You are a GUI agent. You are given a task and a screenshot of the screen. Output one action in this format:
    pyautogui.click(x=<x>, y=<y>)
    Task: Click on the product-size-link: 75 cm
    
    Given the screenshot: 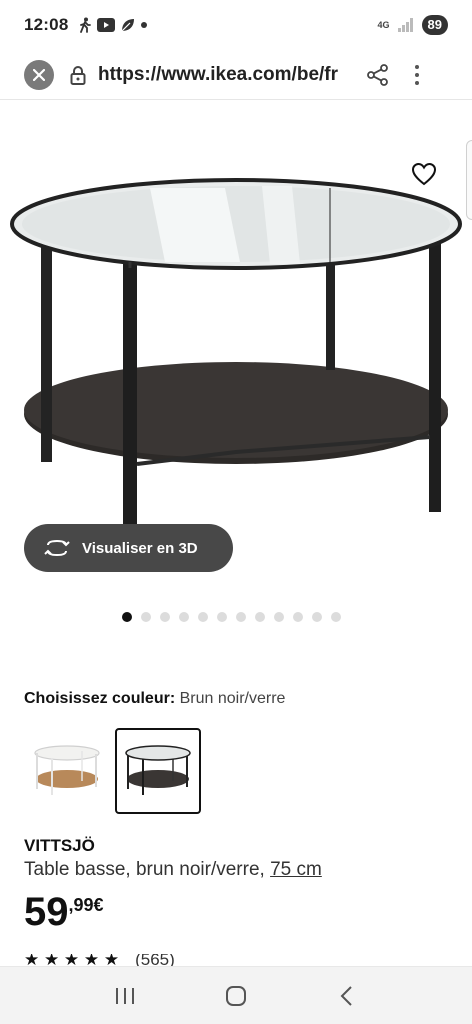 What is the action you would take?
    pyautogui.click(x=296, y=869)
    